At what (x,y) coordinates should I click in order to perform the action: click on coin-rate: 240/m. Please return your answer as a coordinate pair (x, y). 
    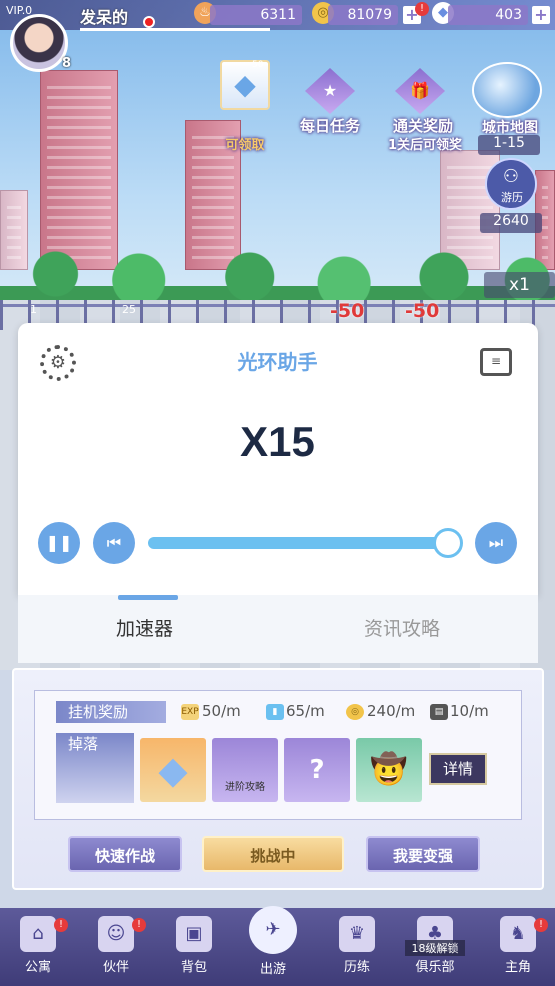
    Looking at the image, I should click on (391, 711).